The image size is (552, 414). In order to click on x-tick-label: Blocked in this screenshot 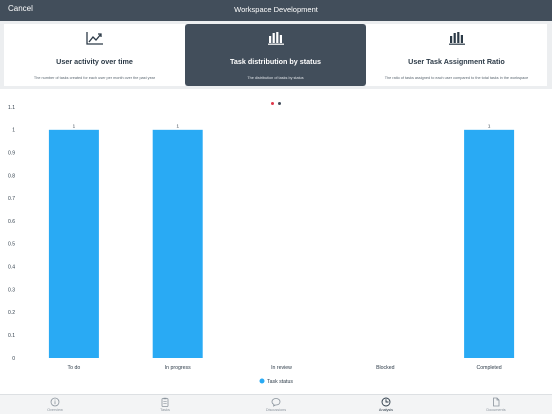, I will do `click(385, 368)`.